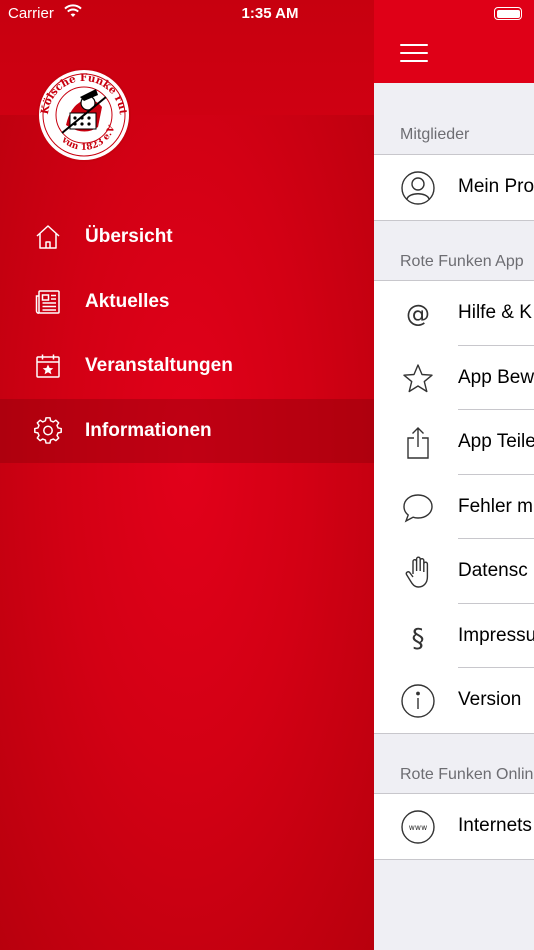  What do you see at coordinates (418, 377) in the screenshot?
I see `star-icon` at bounding box center [418, 377].